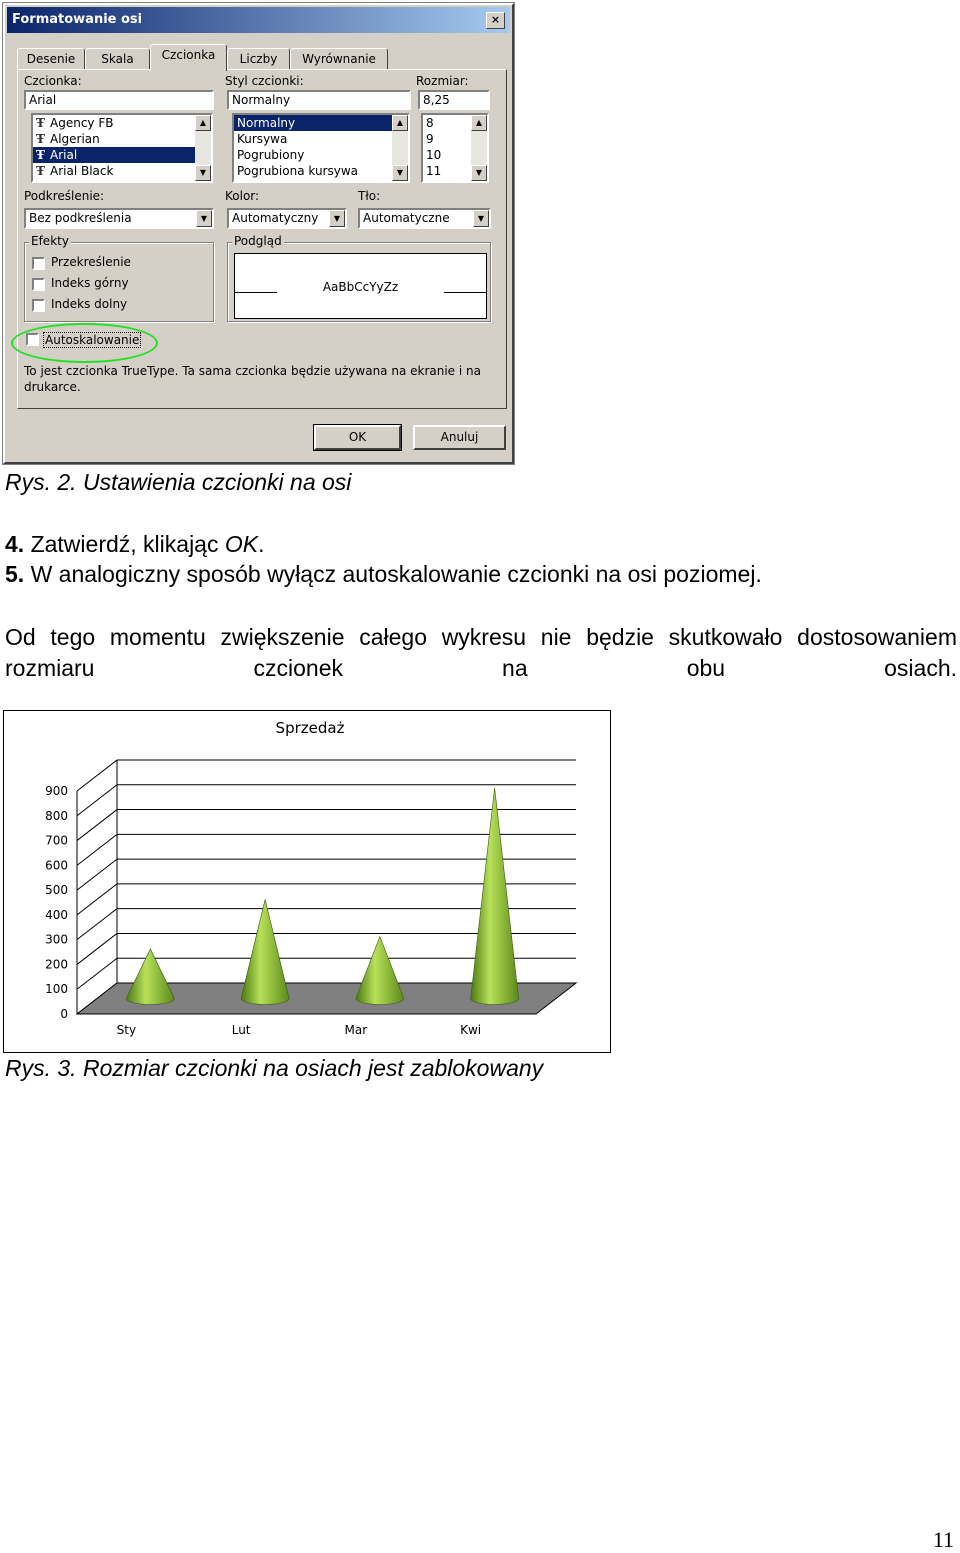  What do you see at coordinates (56, 964) in the screenshot?
I see `y-tick-label: 200` at bounding box center [56, 964].